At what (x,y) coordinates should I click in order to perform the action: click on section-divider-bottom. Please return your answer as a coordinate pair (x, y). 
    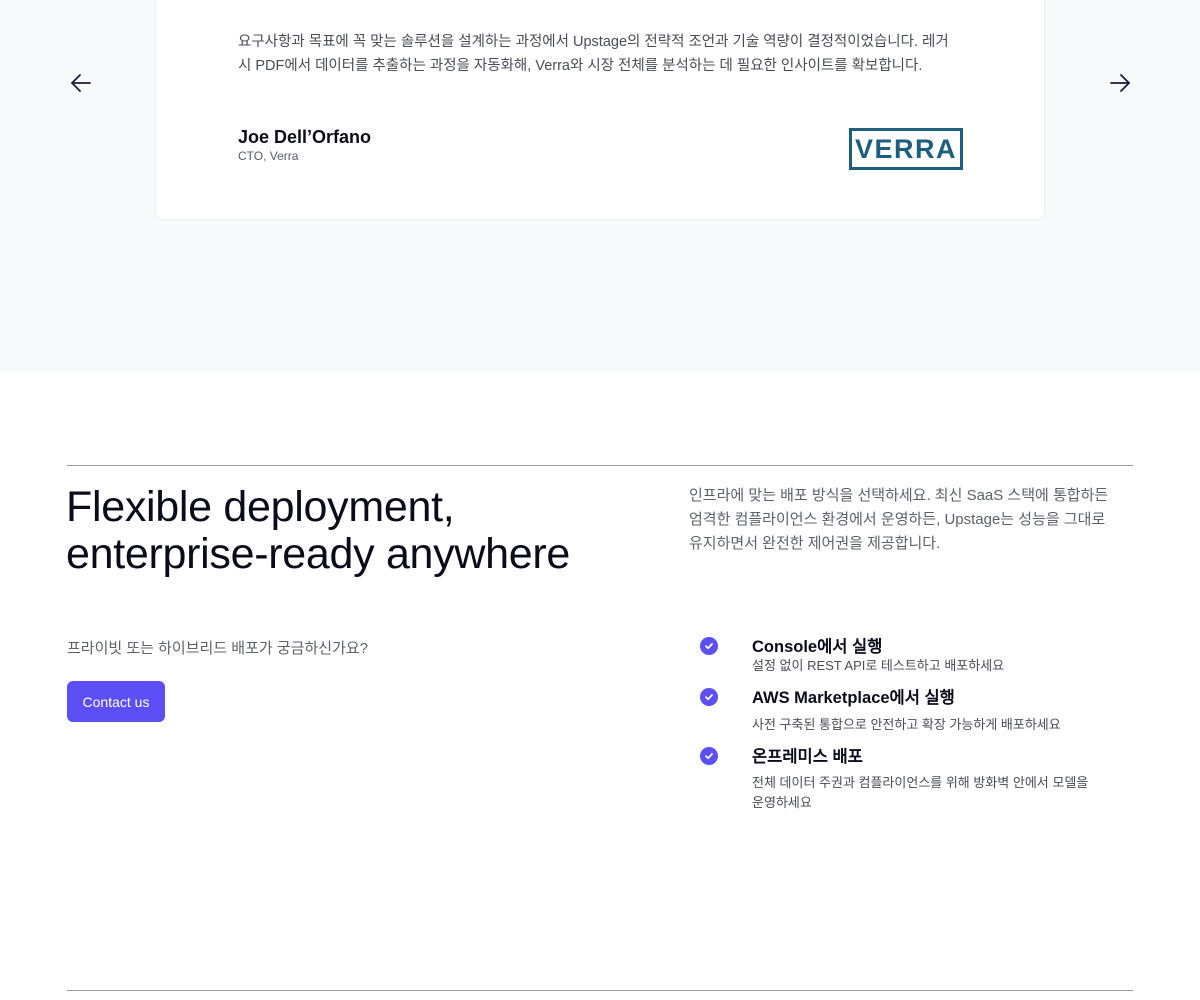
    Looking at the image, I should click on (600, 990).